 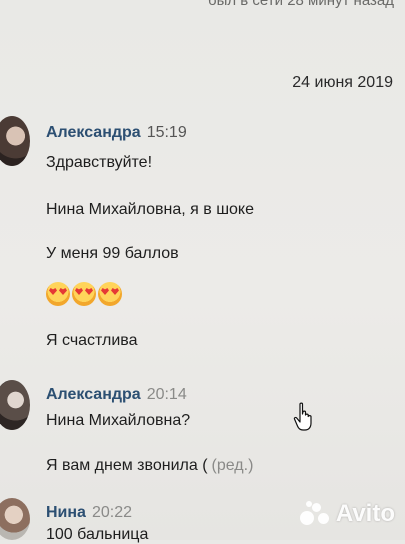 What do you see at coordinates (92, 340) in the screenshot?
I see `message-text: Я счастлива` at bounding box center [92, 340].